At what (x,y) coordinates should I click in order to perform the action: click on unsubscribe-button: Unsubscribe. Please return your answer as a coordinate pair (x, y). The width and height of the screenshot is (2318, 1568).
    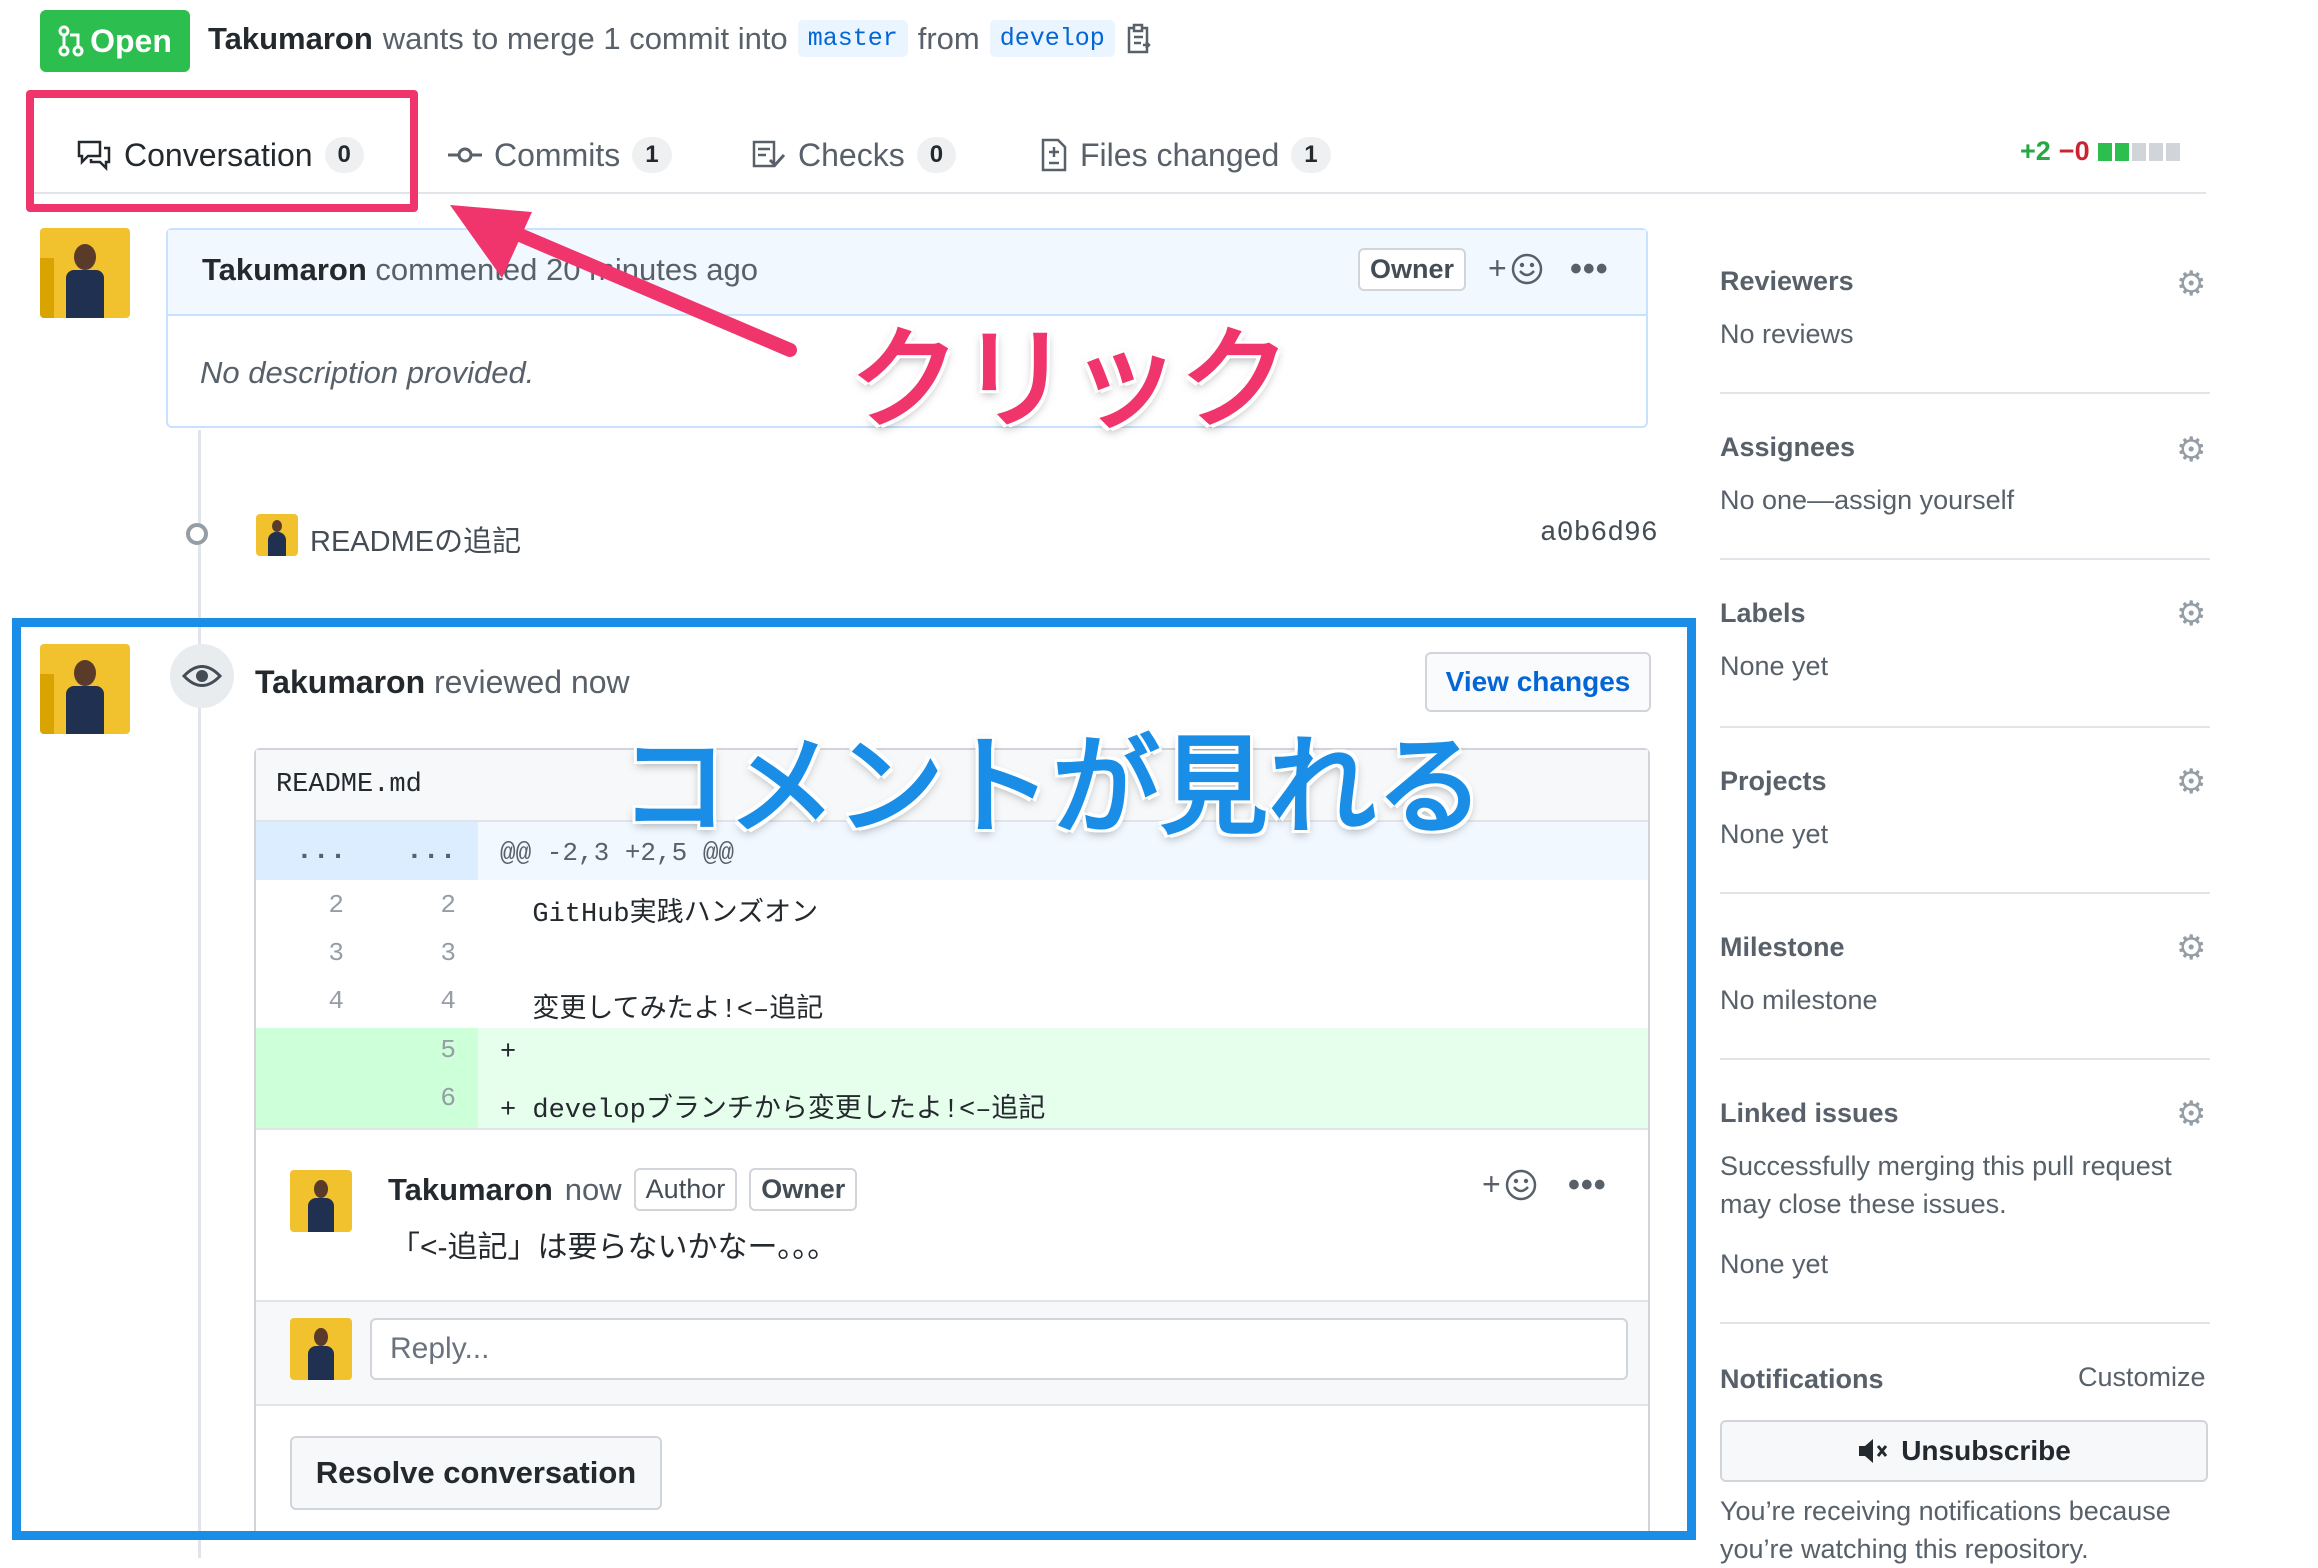
    Looking at the image, I should click on (1964, 1451).